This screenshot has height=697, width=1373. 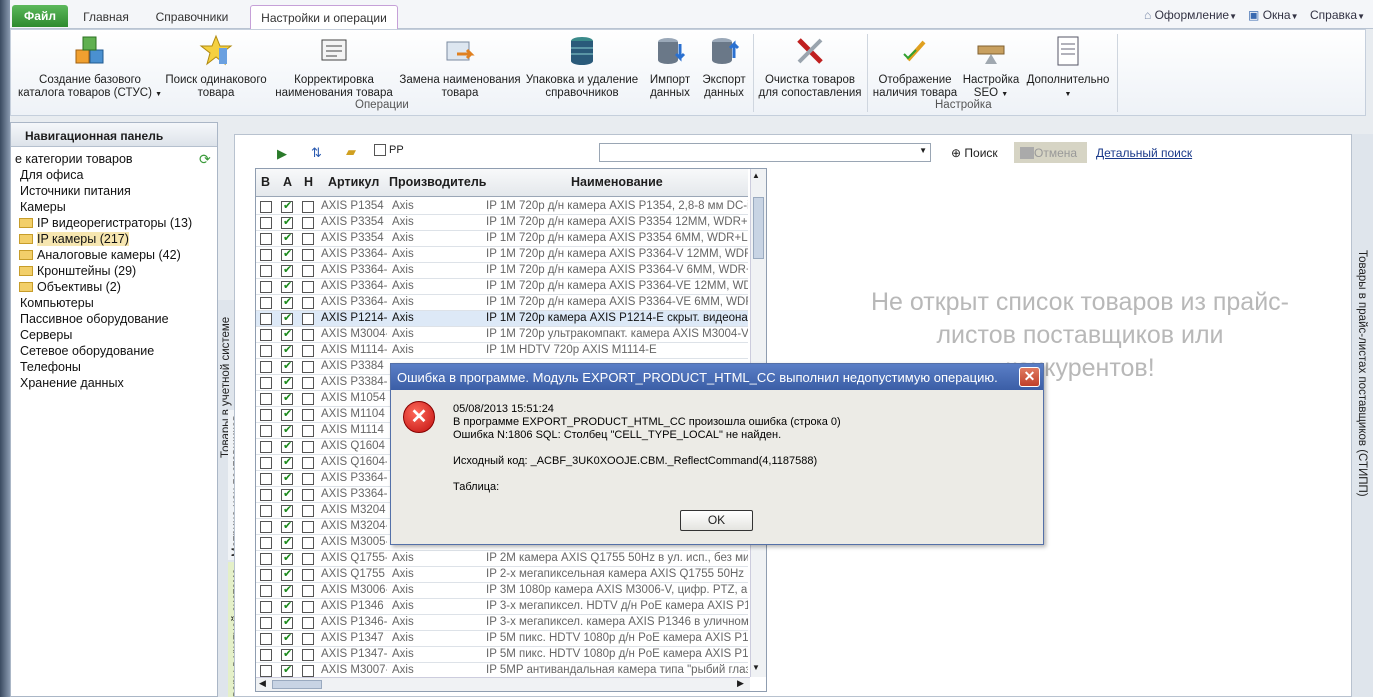 I want to click on search-input: ▼, so click(x=765, y=152).